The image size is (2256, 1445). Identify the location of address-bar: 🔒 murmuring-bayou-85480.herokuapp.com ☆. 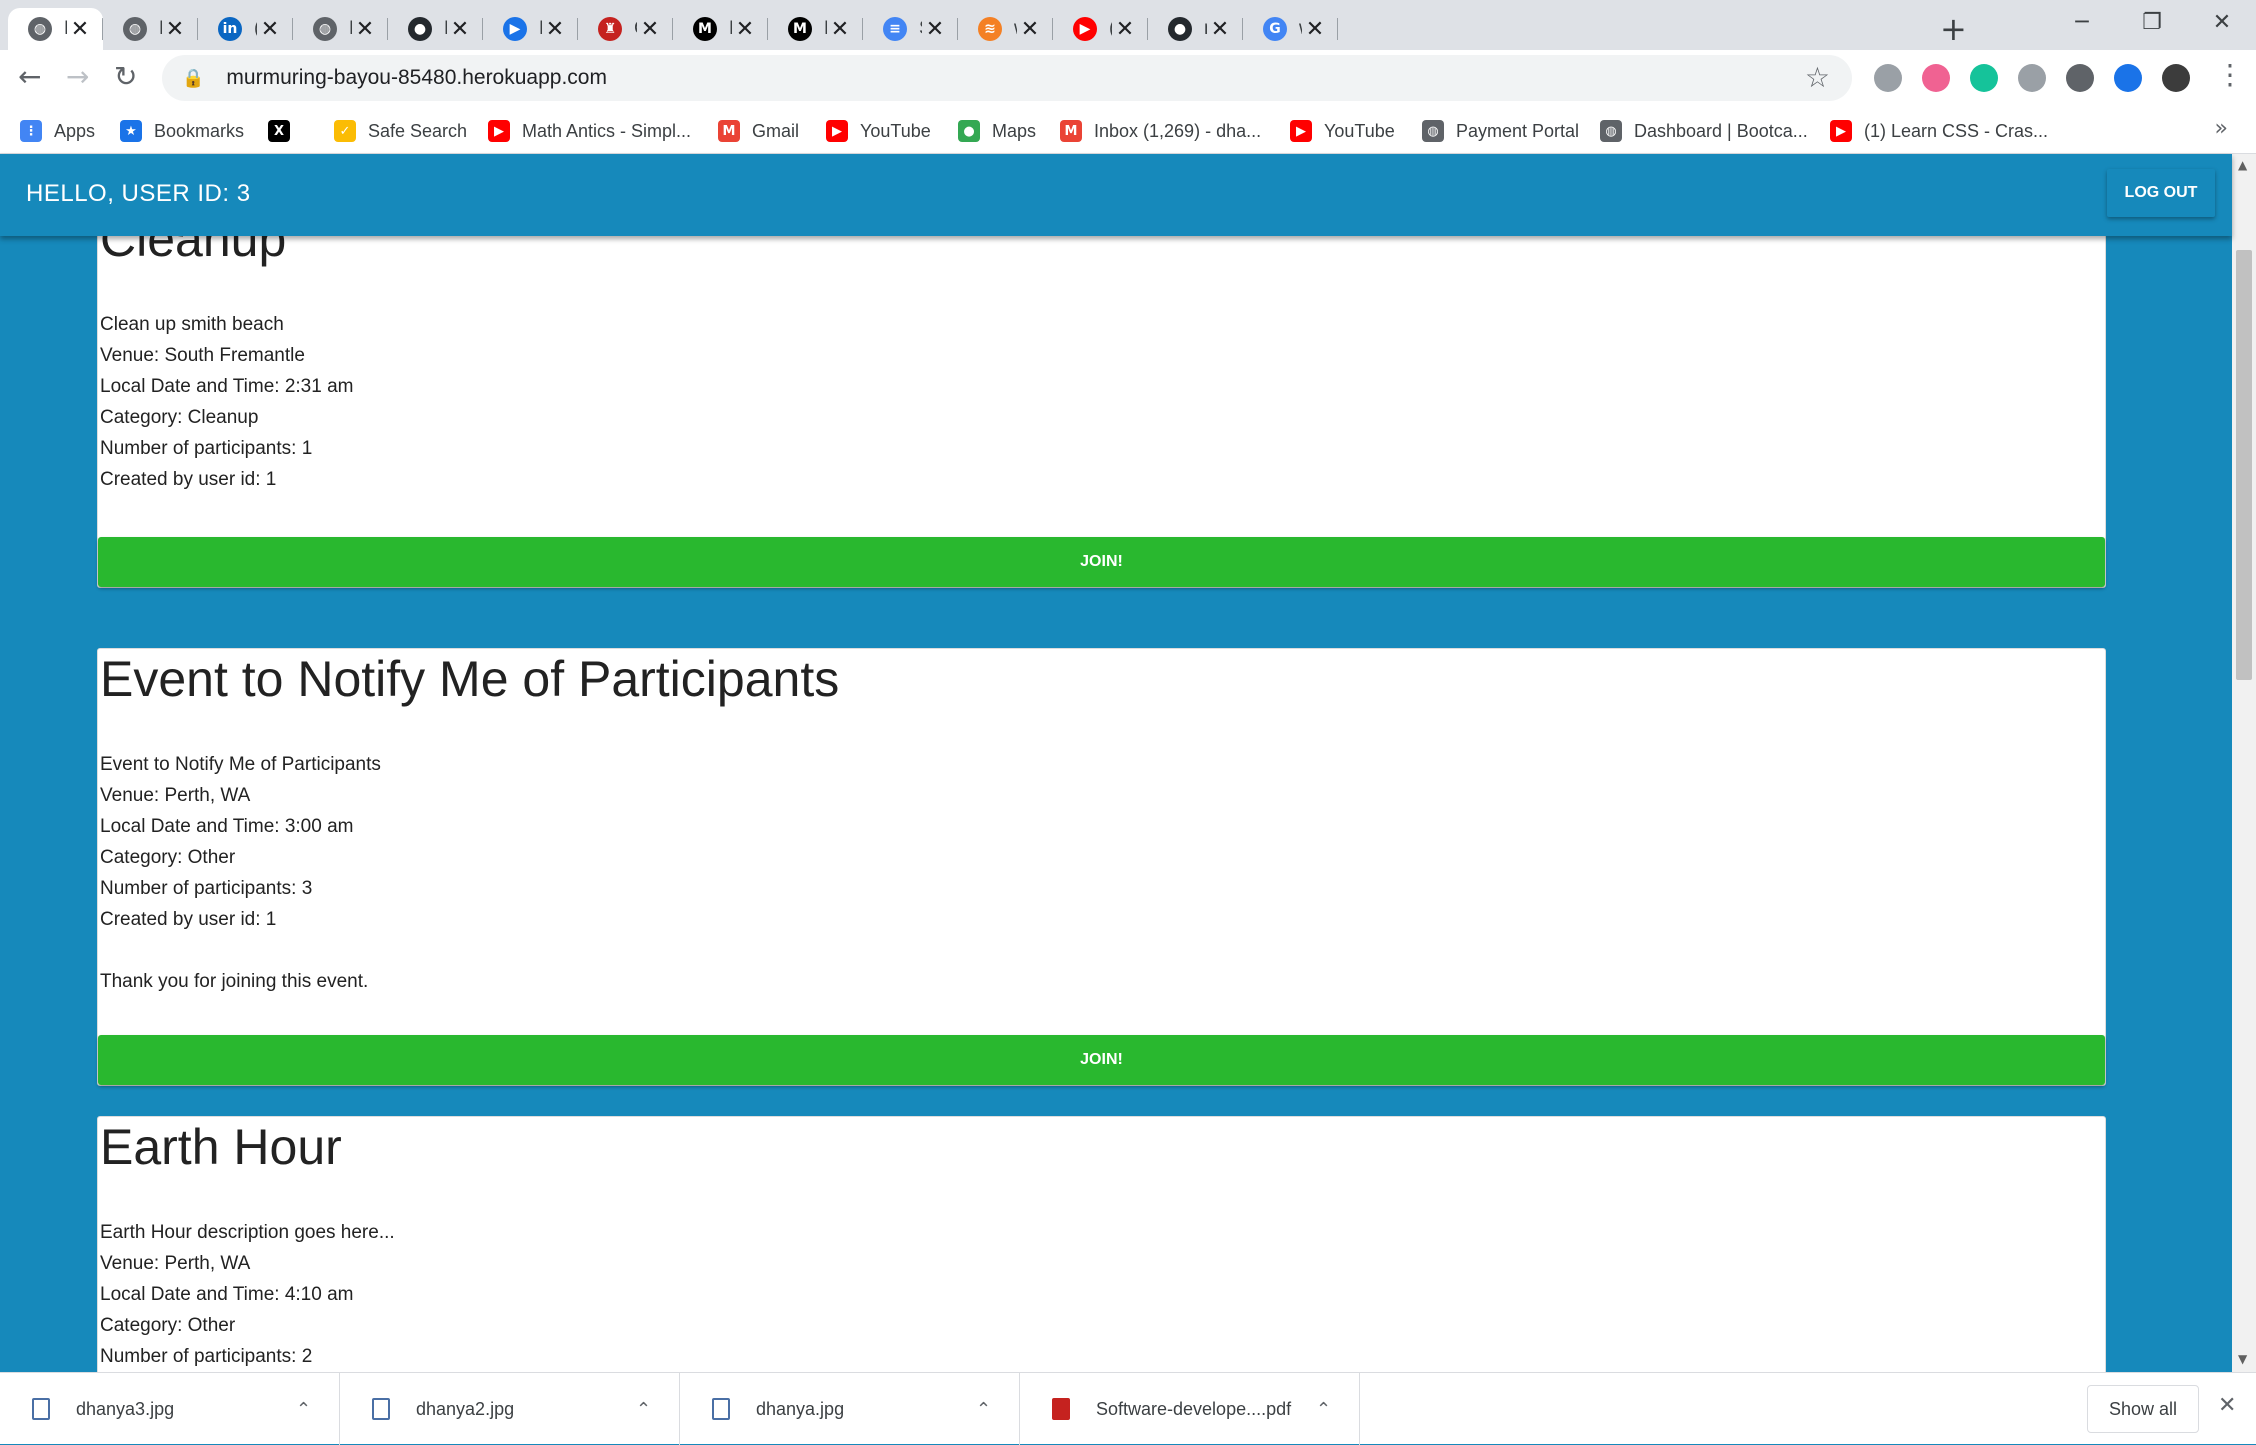
(1007, 78).